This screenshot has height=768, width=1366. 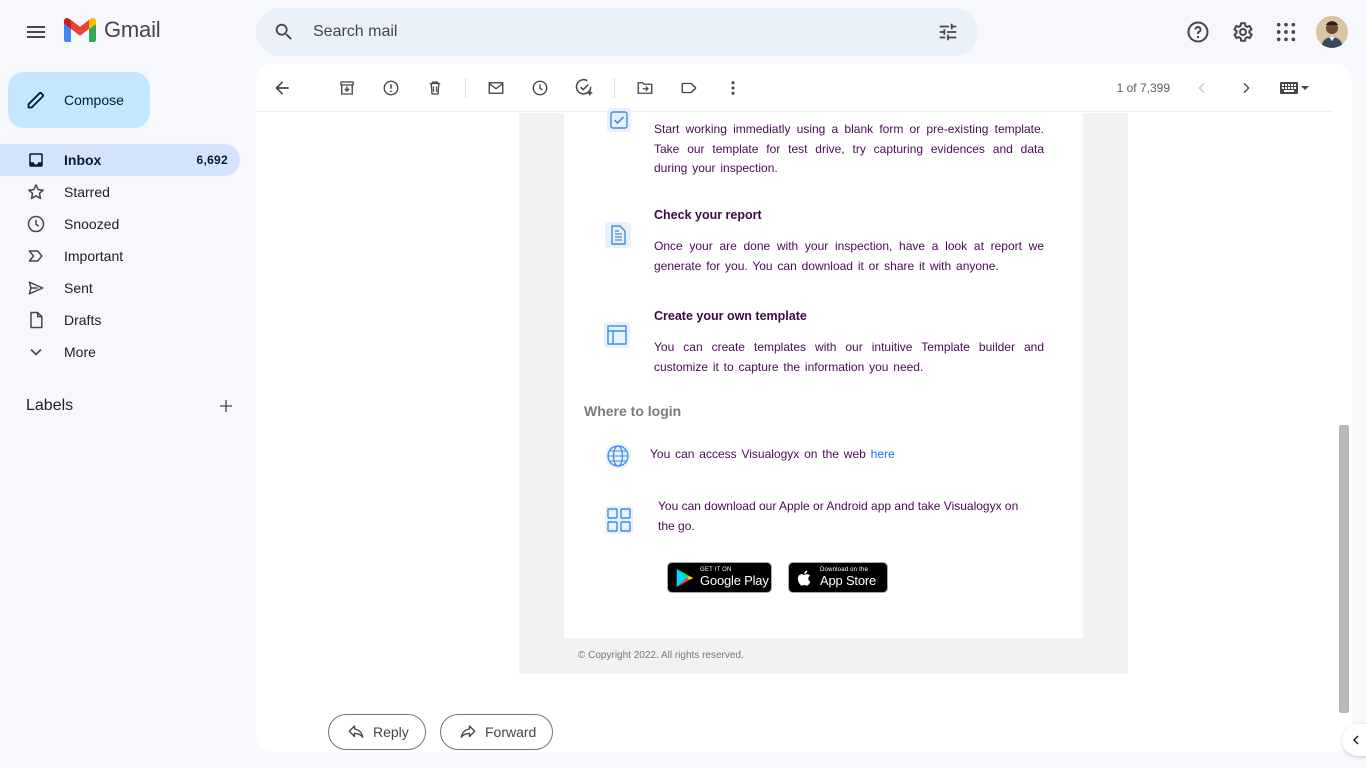 I want to click on sidebar-item-important: Important, so click(x=120, y=256).